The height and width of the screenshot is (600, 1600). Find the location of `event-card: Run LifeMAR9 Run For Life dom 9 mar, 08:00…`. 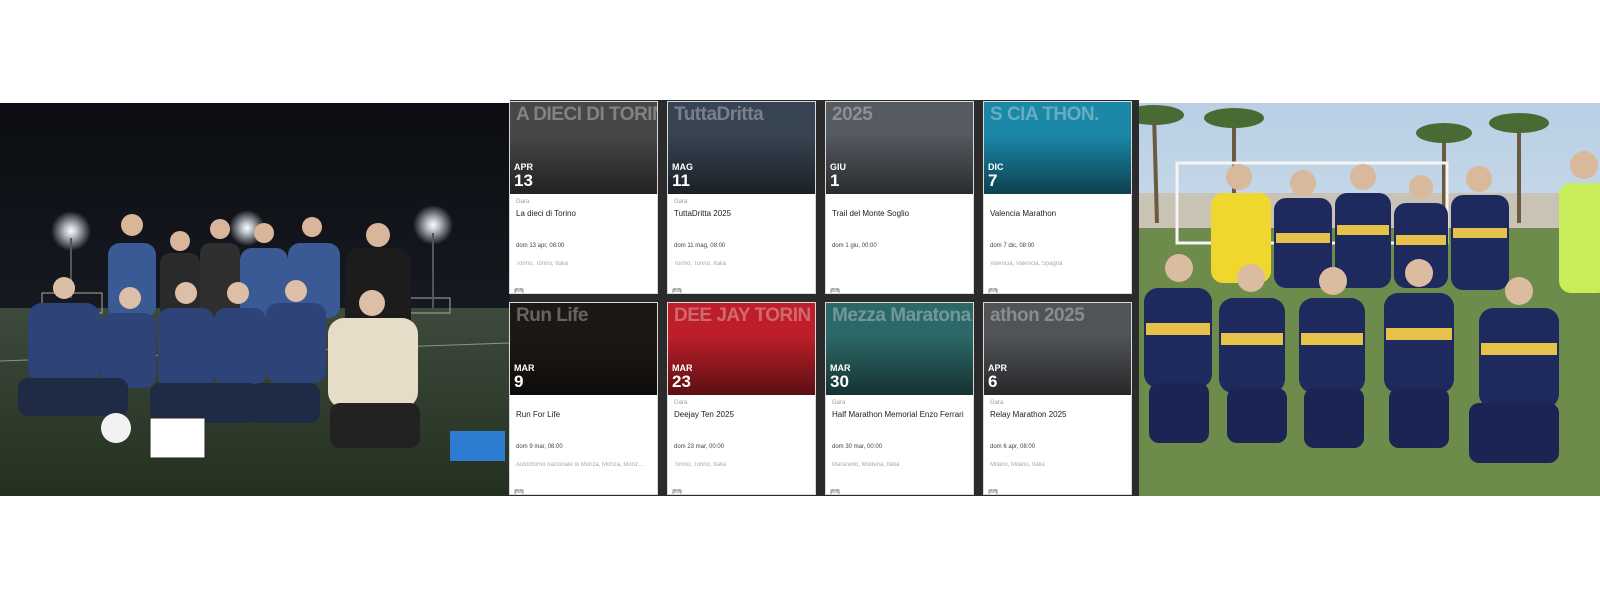

event-card: Run LifeMAR9 Run For Life dom 9 mar, 08:00… is located at coordinates (583, 398).